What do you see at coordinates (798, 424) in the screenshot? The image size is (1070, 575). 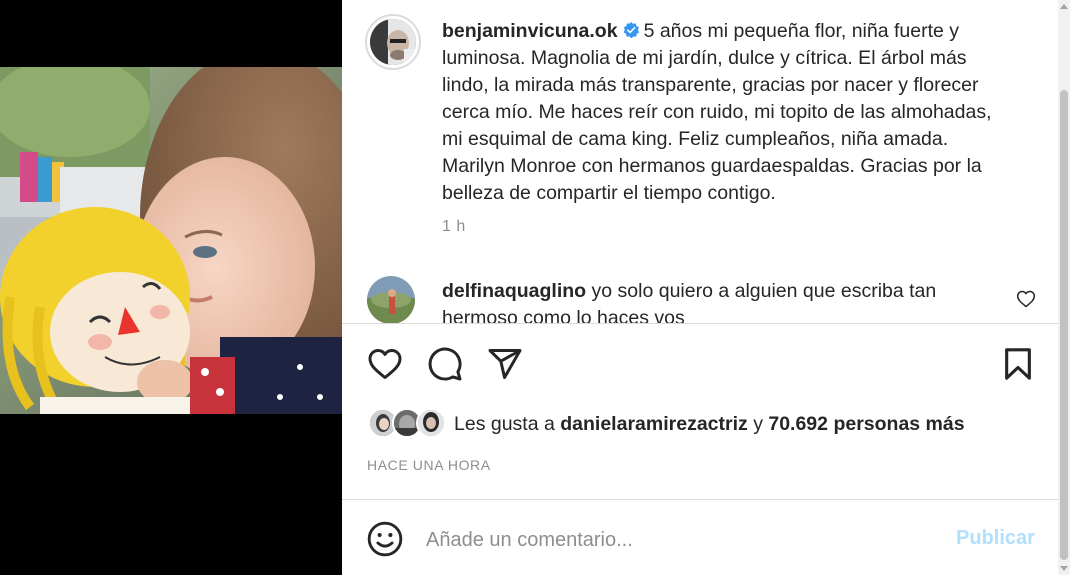 I see `likes-count: 70.692` at bounding box center [798, 424].